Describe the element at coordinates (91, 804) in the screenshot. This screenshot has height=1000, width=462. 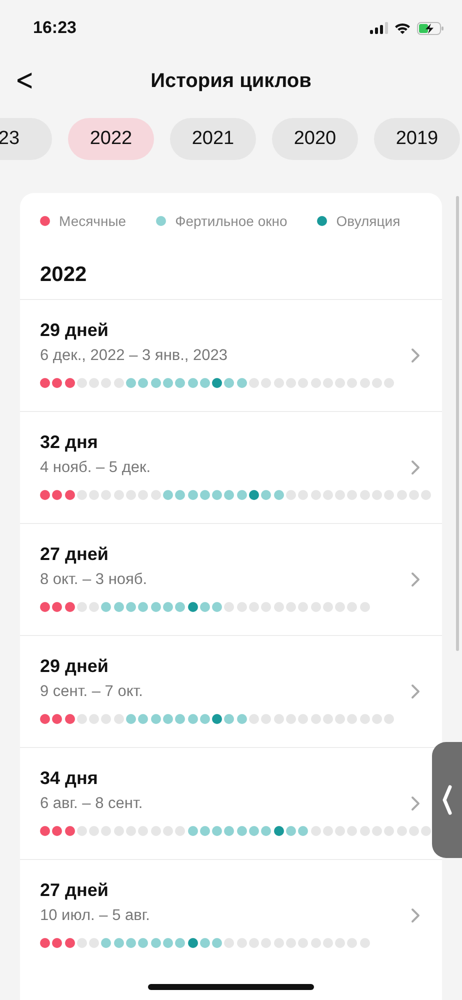
I see `cycle-dates: 6 авг. – 8 сент.` at that location.